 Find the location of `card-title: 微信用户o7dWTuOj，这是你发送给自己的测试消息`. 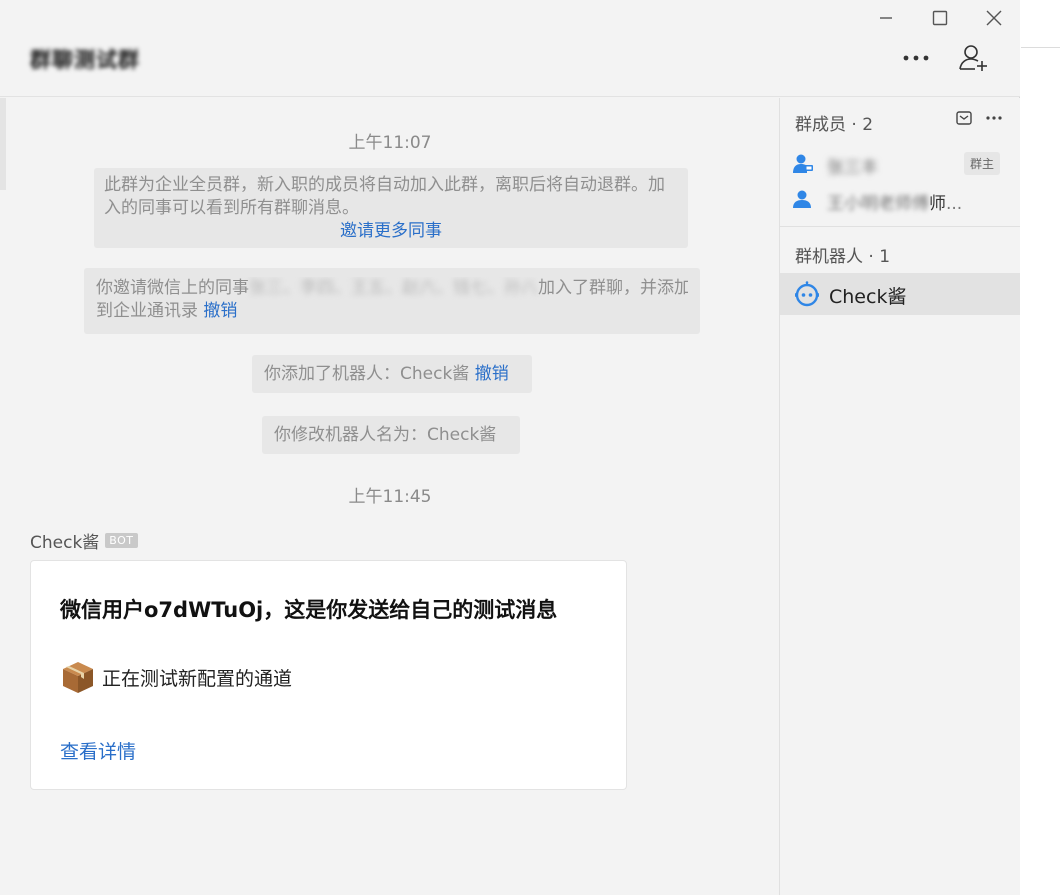

card-title: 微信用户o7dWTuOj，这是你发送给自己的测试消息 is located at coordinates (309, 610).